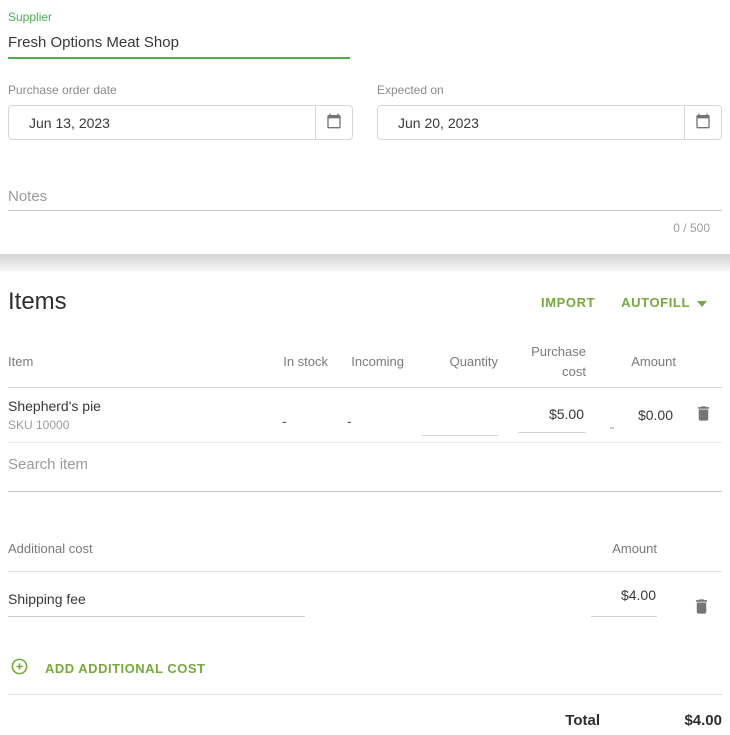  Describe the element at coordinates (365, 196) in the screenshot. I see `notes-input` at that location.